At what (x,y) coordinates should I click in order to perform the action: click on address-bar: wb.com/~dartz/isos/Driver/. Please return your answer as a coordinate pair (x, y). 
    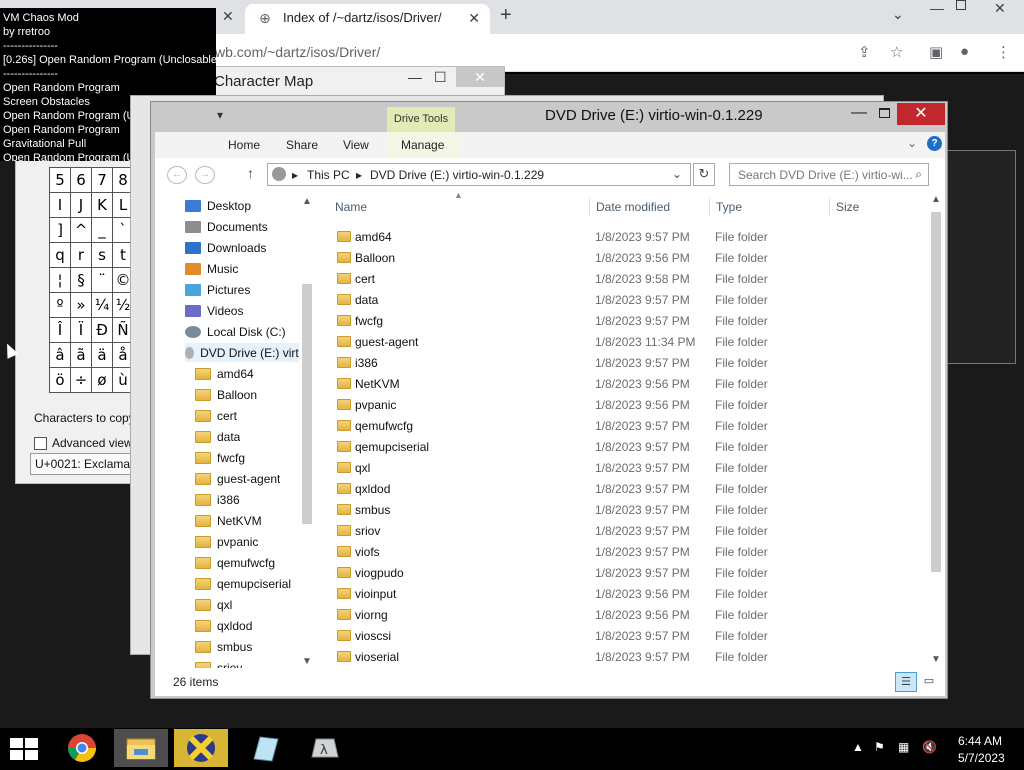
    Looking at the image, I should click on (297, 52).